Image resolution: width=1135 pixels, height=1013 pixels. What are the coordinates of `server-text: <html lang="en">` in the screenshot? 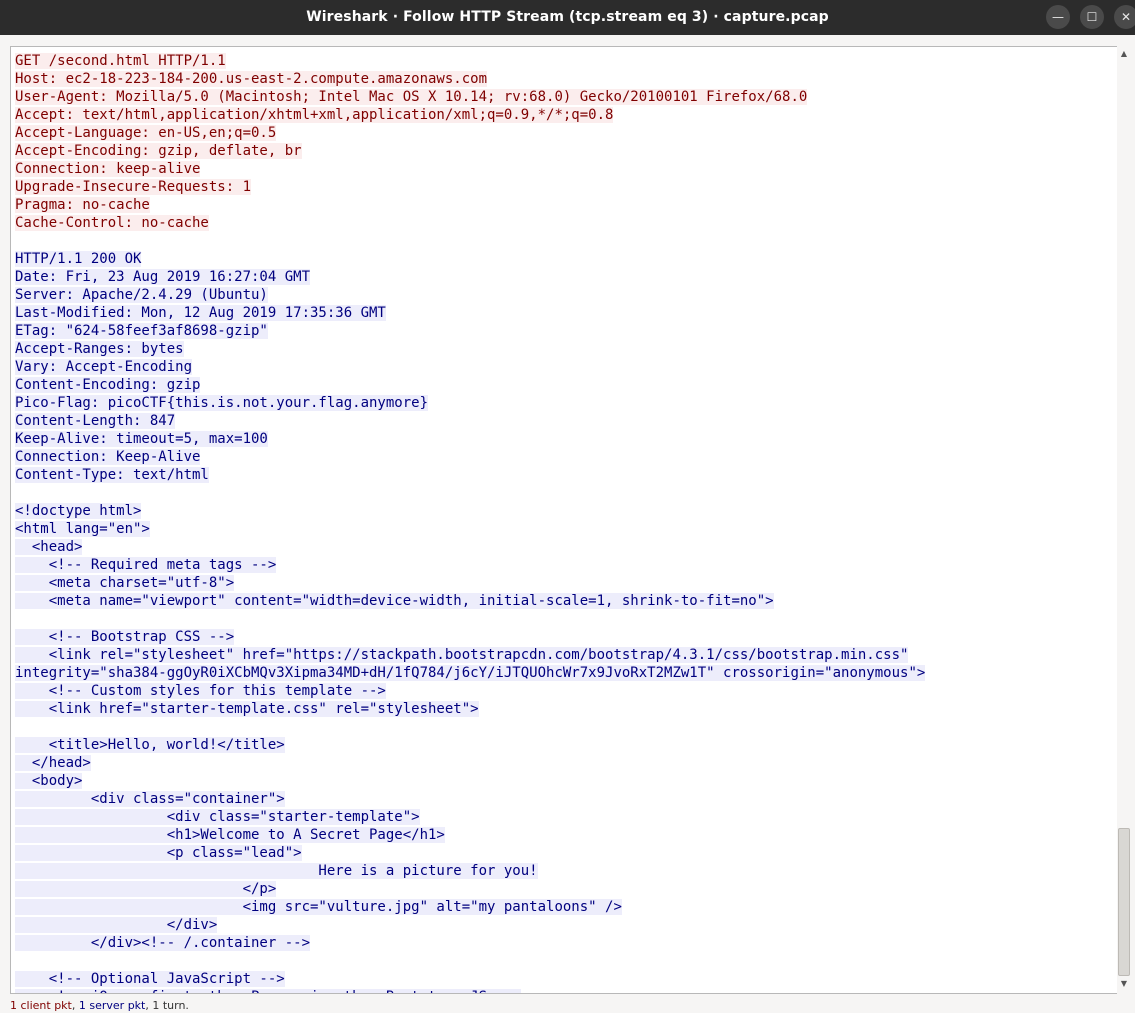 It's located at (82, 529).